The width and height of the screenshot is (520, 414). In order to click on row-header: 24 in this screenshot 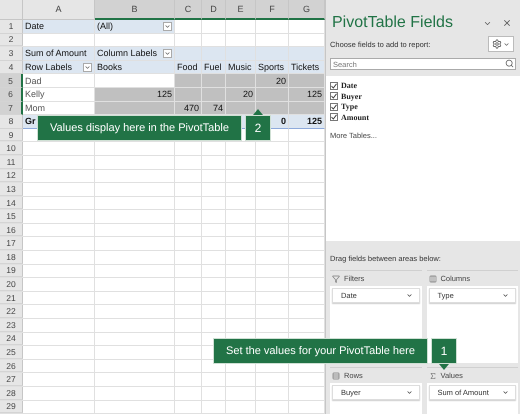, I will do `click(11, 339)`.